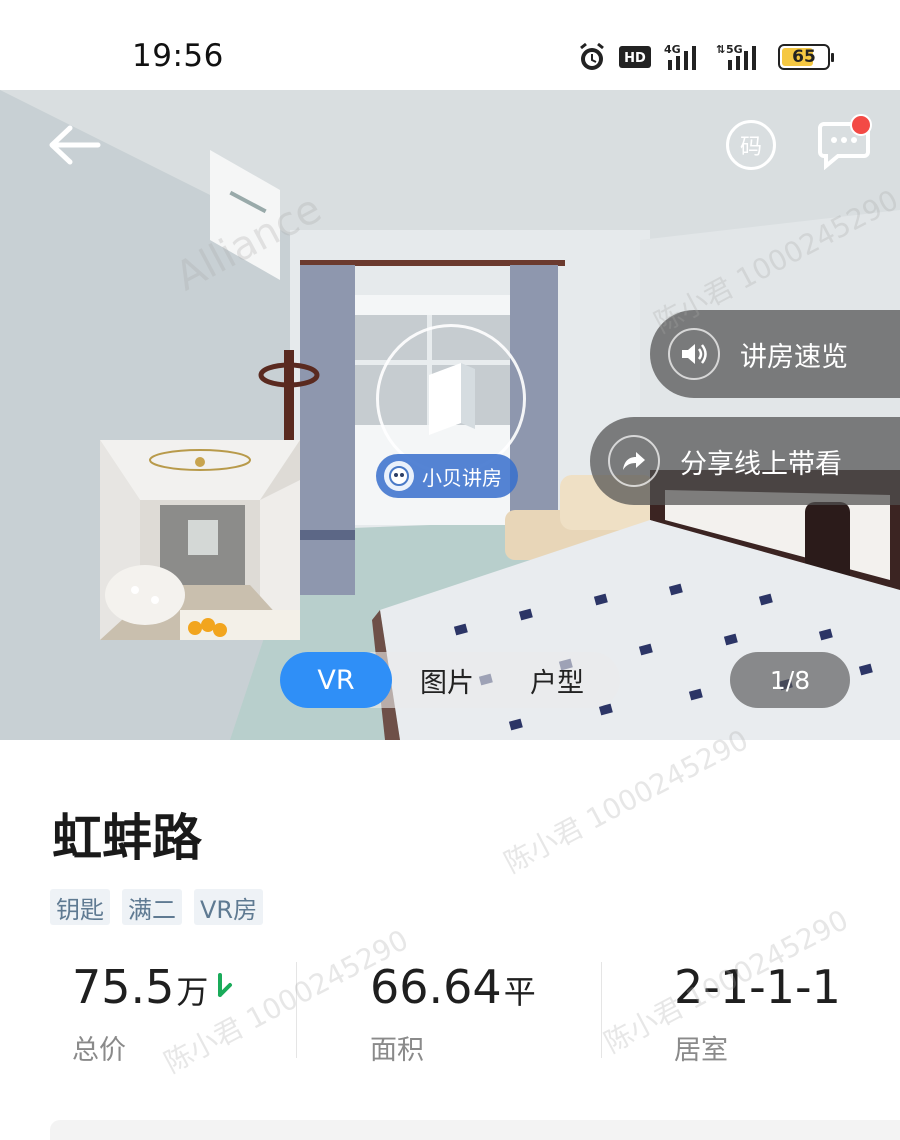 Image resolution: width=900 pixels, height=1140 pixels. What do you see at coordinates (224, 987) in the screenshot?
I see `price-down-icon` at bounding box center [224, 987].